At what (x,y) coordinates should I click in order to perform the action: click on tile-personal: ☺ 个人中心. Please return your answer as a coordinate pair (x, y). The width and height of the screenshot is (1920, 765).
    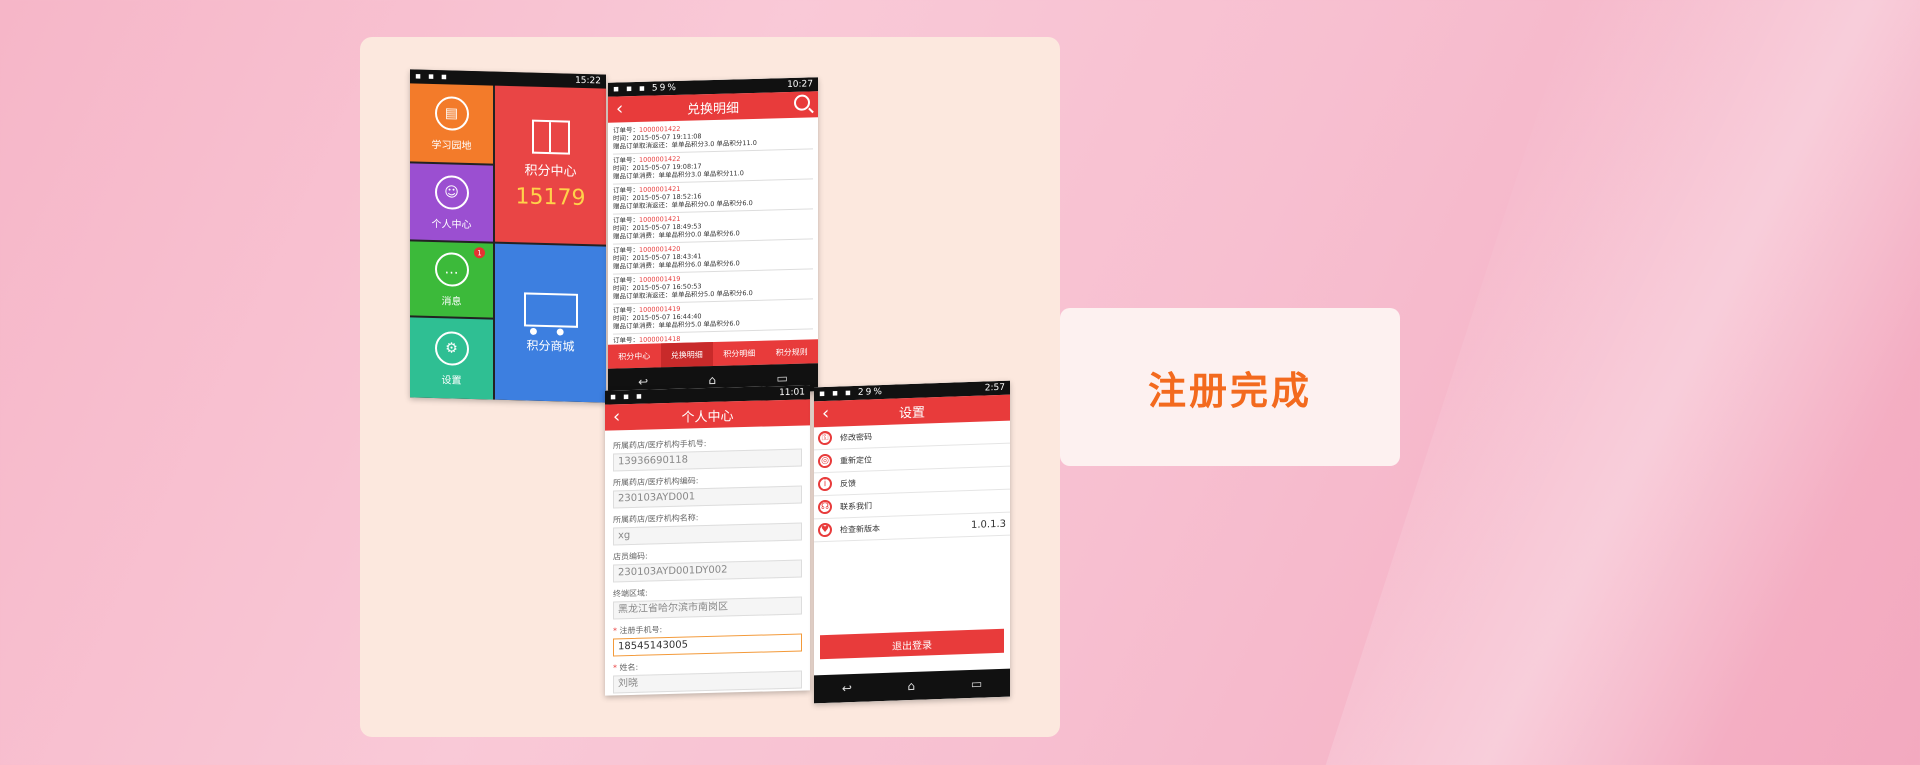
    Looking at the image, I should click on (451, 202).